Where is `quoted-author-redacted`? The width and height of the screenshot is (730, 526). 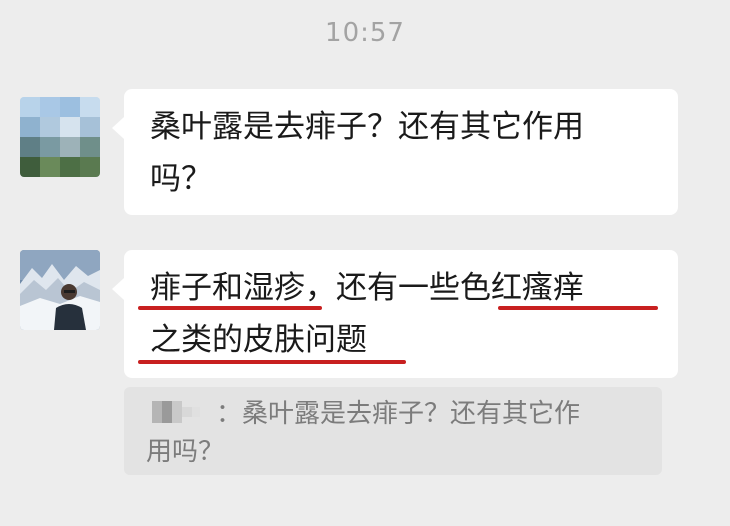 quoted-author-redacted is located at coordinates (181, 412).